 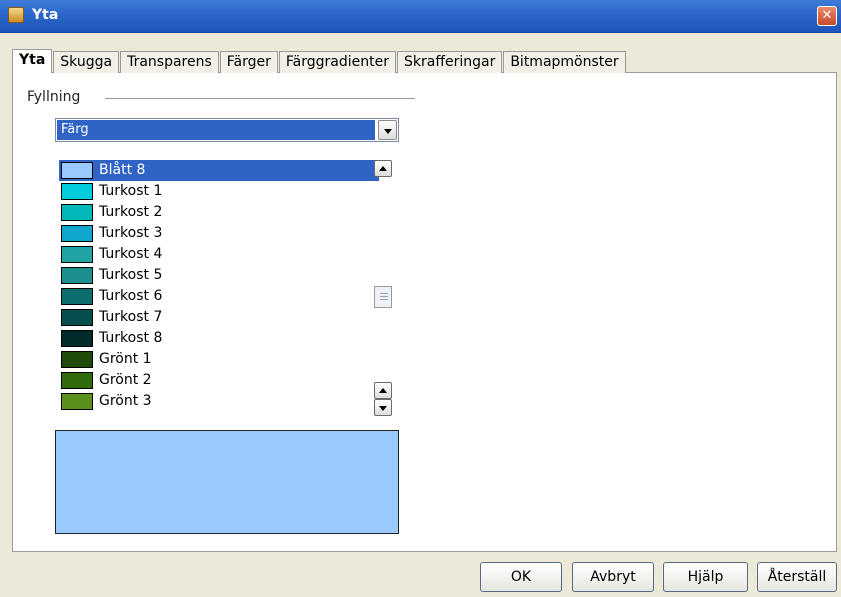 I want to click on scroll-down-button, so click(x=383, y=407).